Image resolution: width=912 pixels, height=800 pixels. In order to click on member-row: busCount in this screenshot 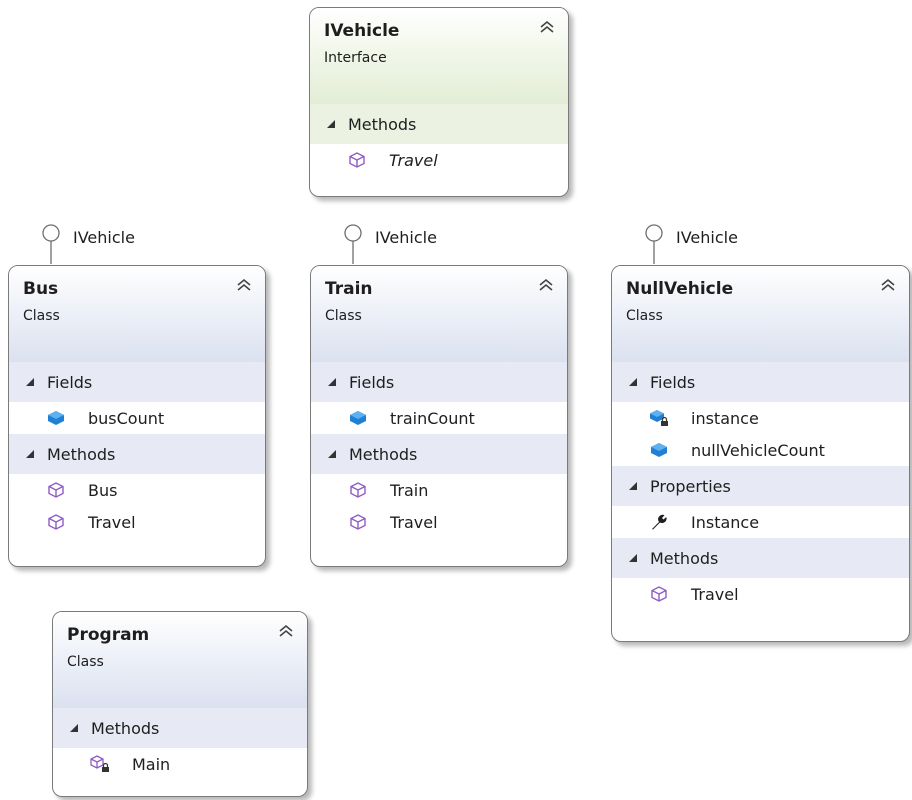, I will do `click(137, 418)`.